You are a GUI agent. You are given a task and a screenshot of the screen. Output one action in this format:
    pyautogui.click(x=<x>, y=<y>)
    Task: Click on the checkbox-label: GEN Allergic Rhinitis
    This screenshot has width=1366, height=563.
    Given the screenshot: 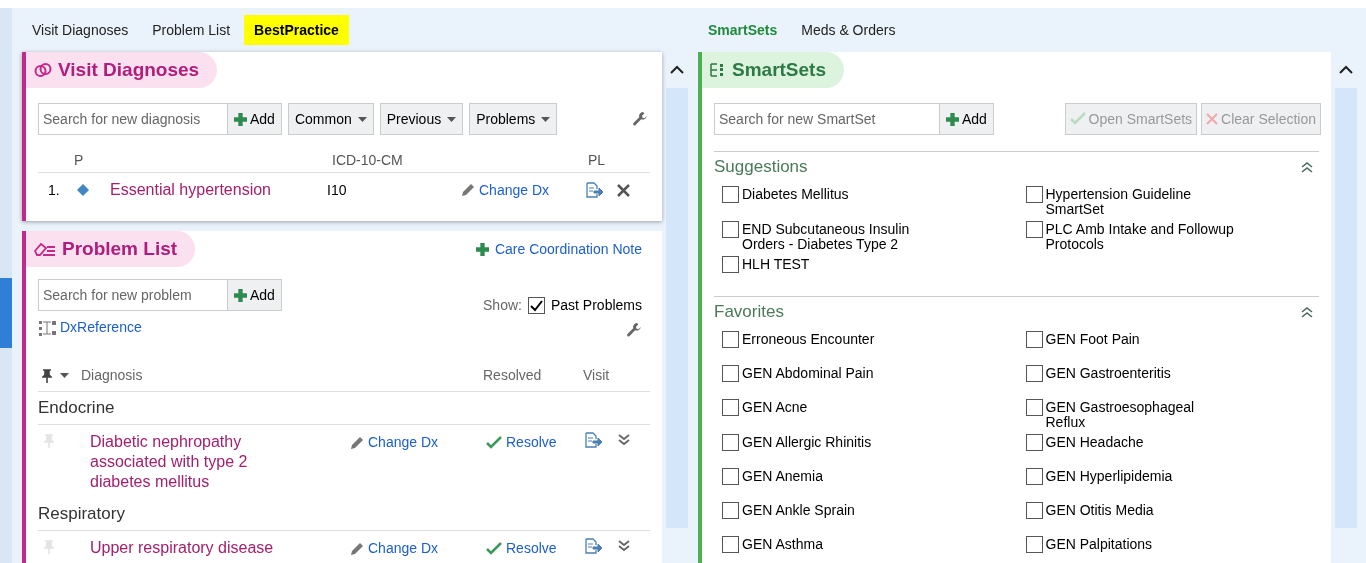 What is the action you would take?
    pyautogui.click(x=807, y=442)
    